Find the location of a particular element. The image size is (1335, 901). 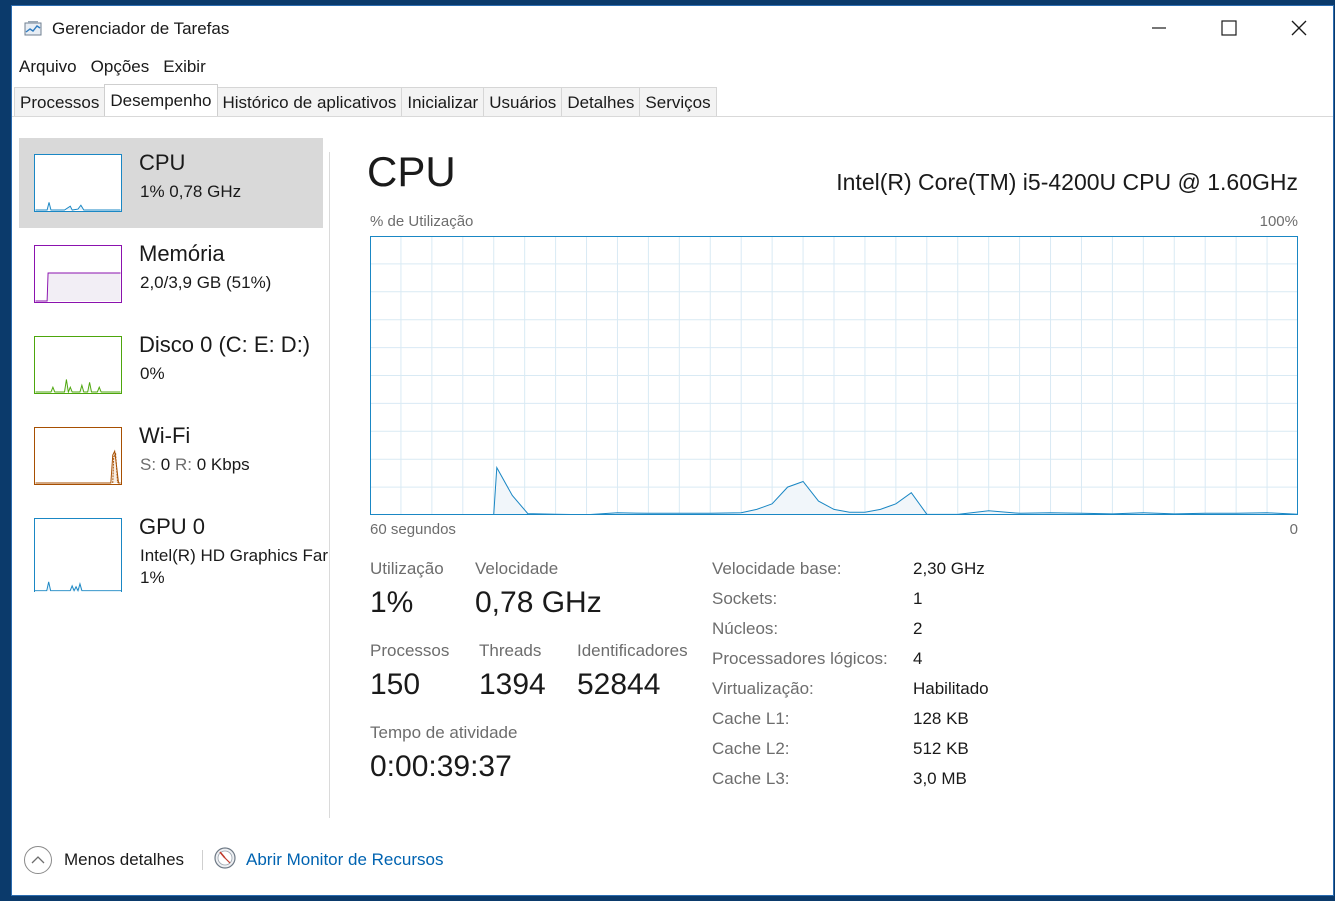

utilization-label: Utilização is located at coordinates (407, 568).